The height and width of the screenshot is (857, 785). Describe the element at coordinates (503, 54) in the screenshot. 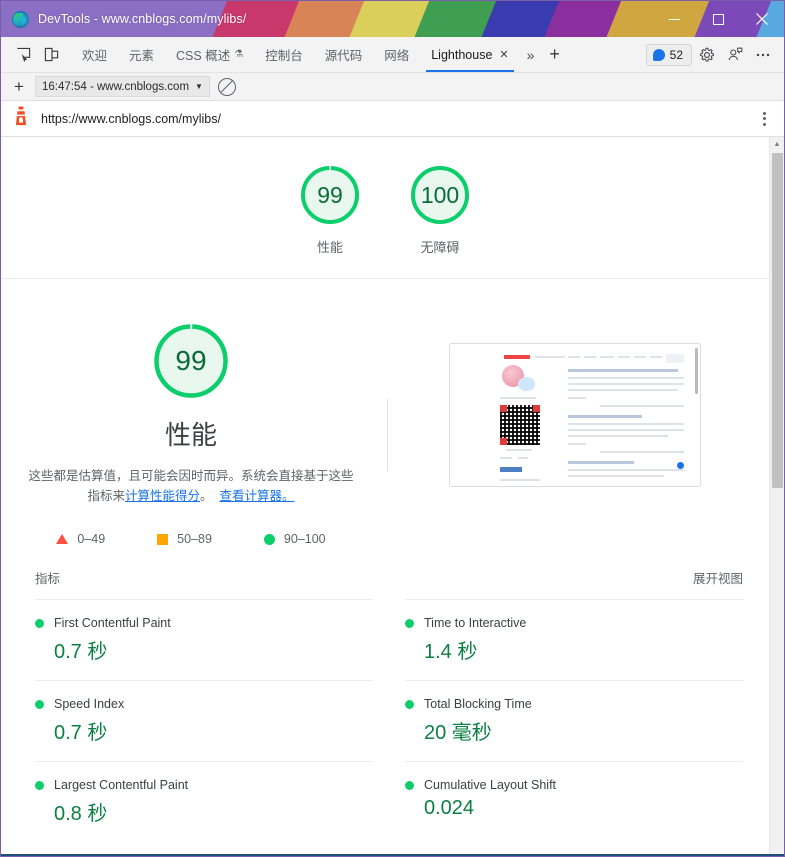

I see `close-icon: ✕` at that location.